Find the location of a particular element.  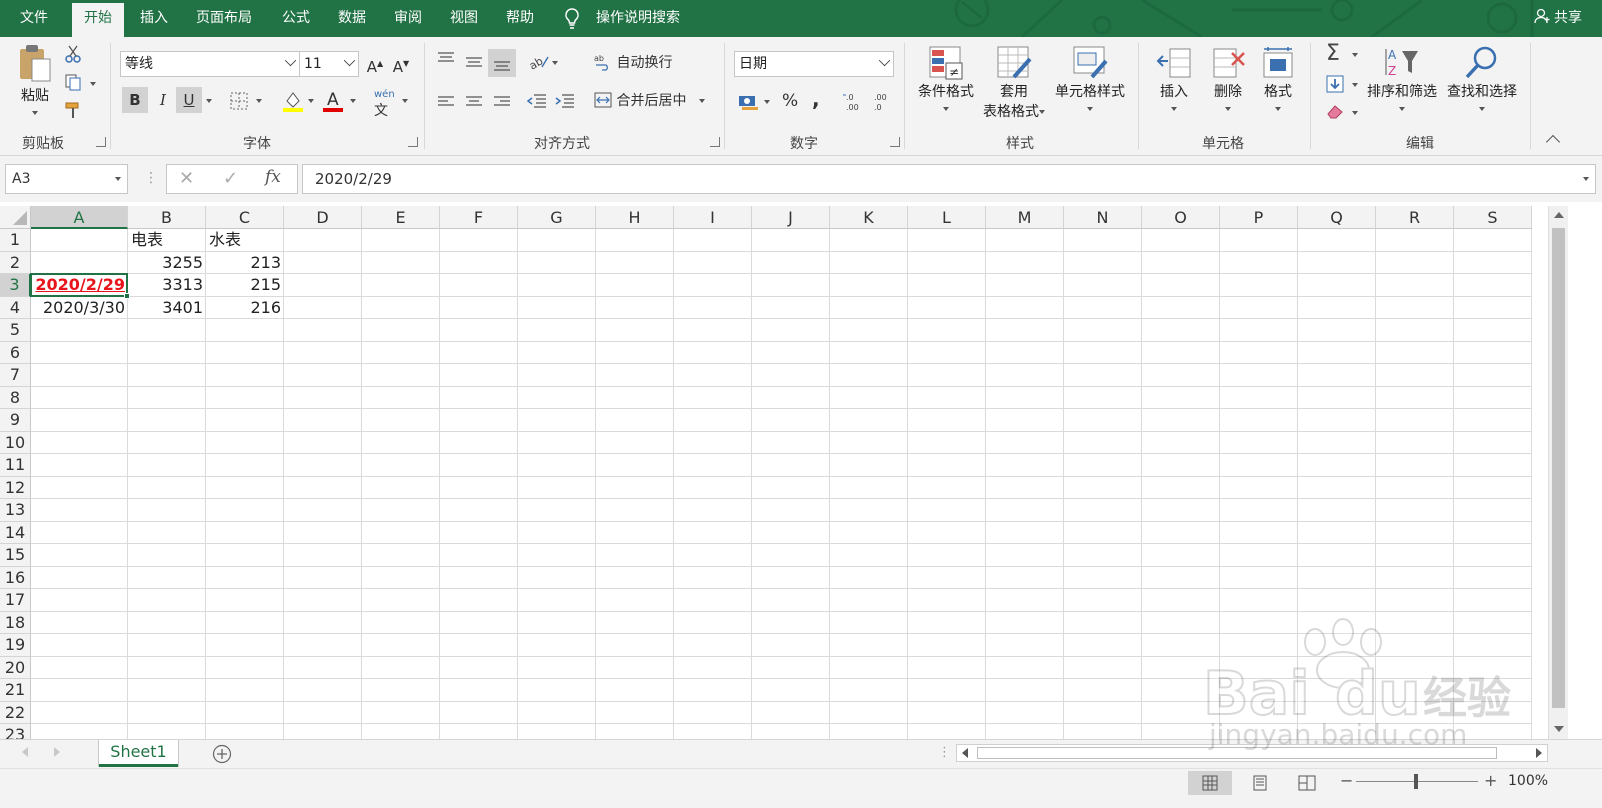

formula-bar-grip: ⋮ is located at coordinates (151, 178).